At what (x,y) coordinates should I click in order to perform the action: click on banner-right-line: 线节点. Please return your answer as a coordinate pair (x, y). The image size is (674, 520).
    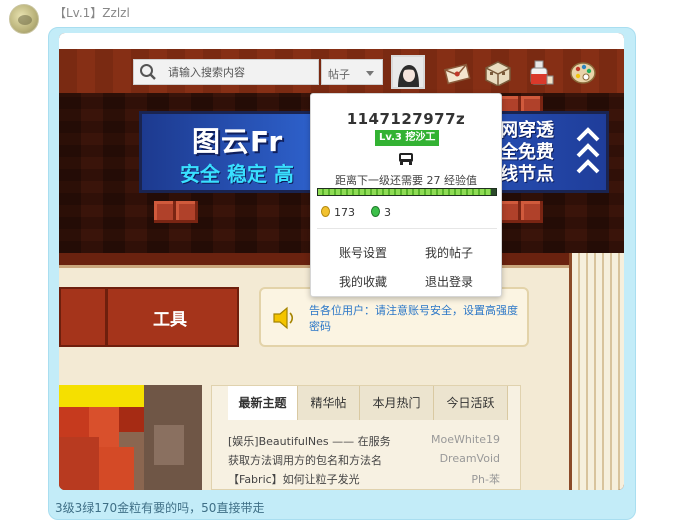
    Looking at the image, I should click on (527, 174).